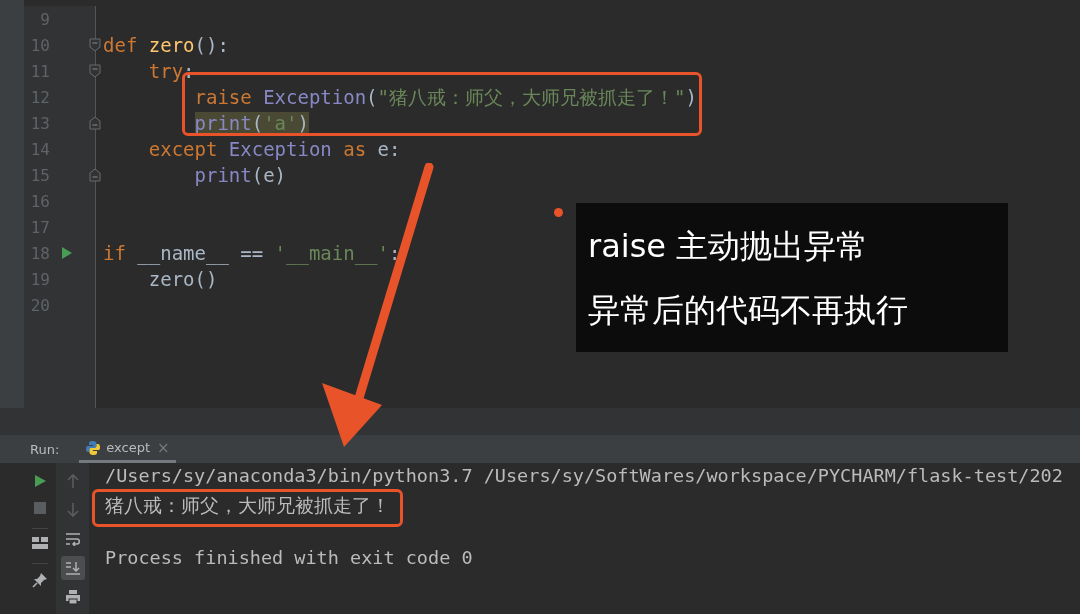  I want to click on run-tab: except ×, so click(127, 449).